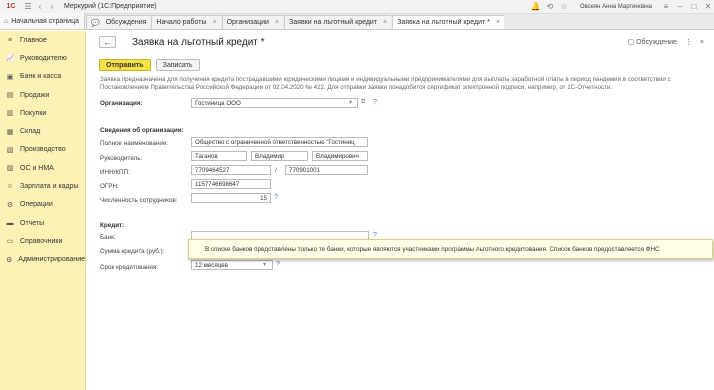 The height and width of the screenshot is (390, 714). I want to click on sidebar-item-purchases: ▥ Покупки, so click(42, 113).